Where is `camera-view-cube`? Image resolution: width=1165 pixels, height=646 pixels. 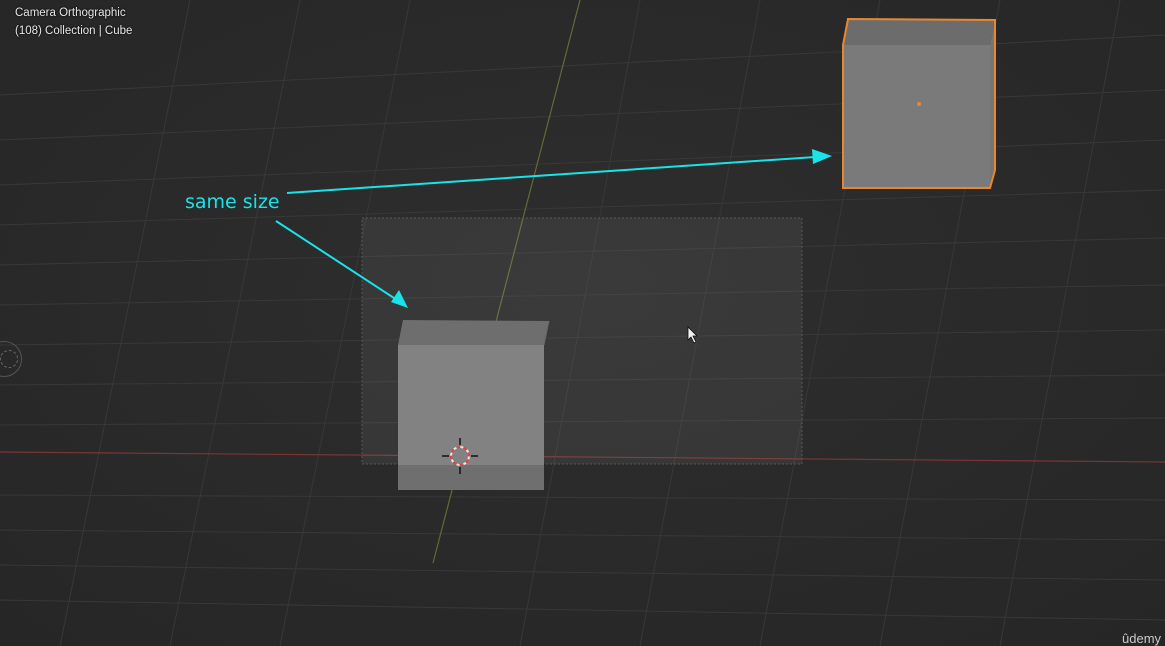
camera-view-cube is located at coordinates (474, 405).